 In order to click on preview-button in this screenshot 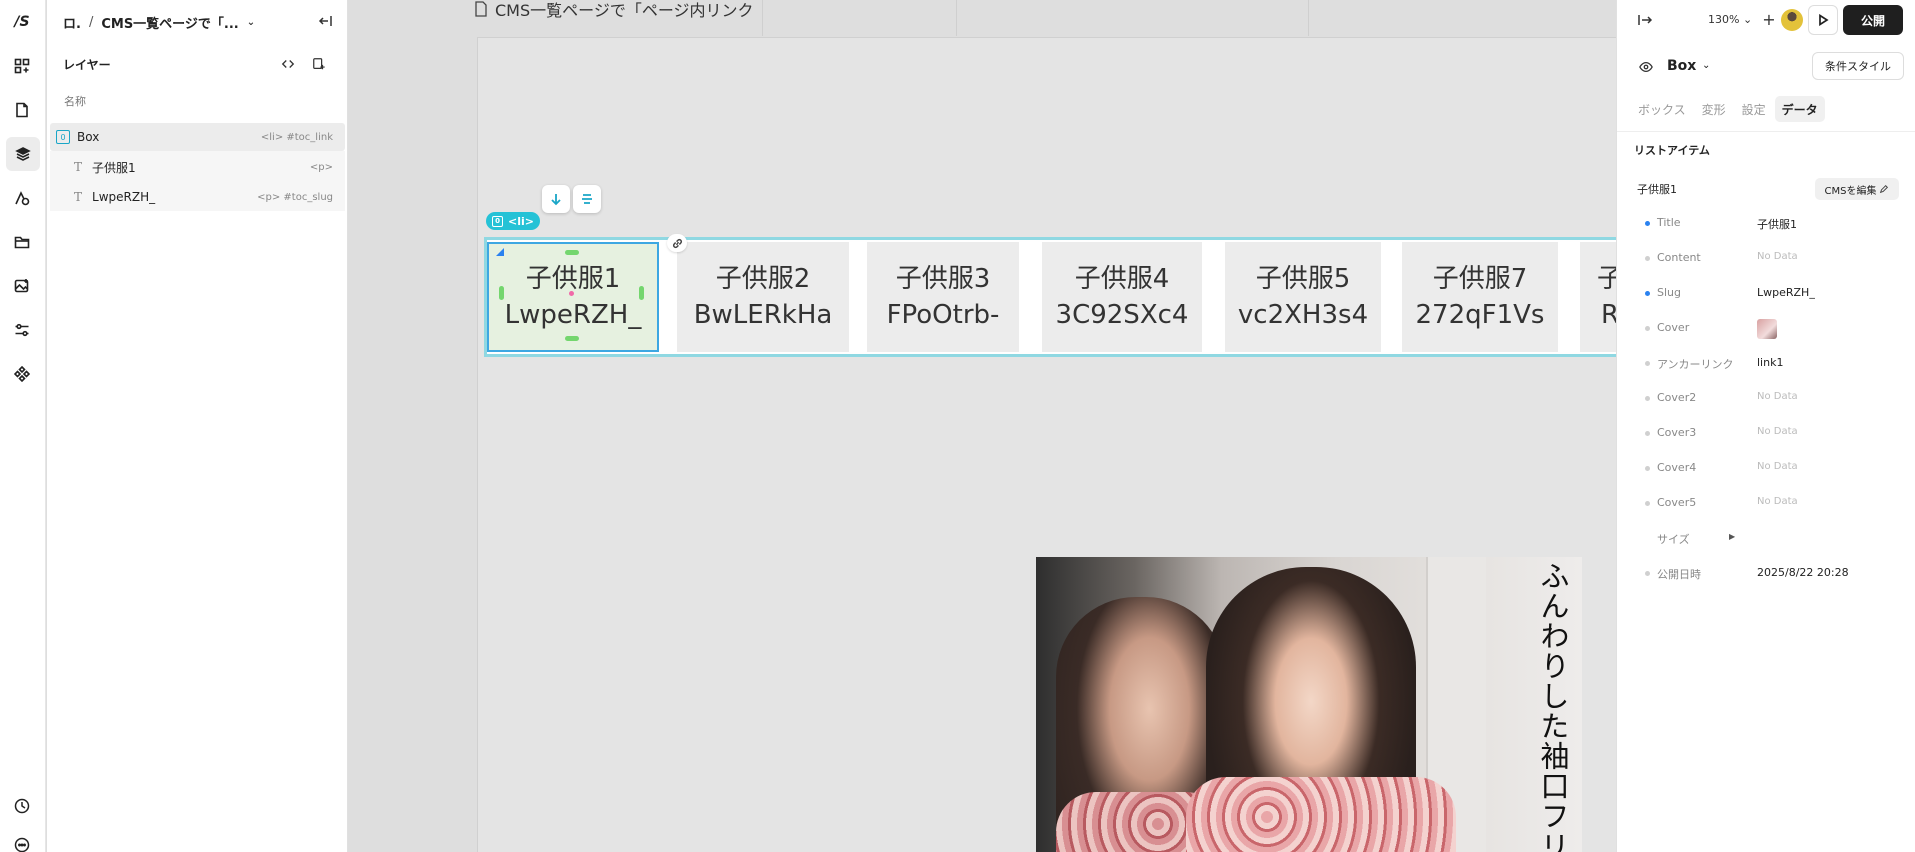, I will do `click(1823, 20)`.